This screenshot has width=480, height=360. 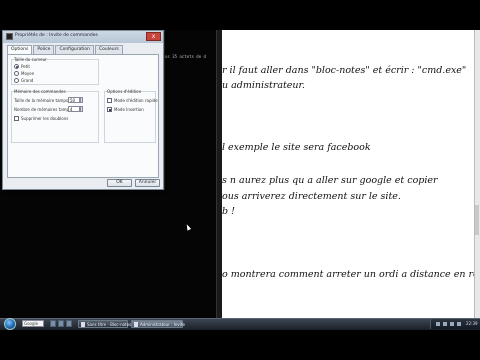 I want to click on notepad-scrollbar, so click(x=477, y=174).